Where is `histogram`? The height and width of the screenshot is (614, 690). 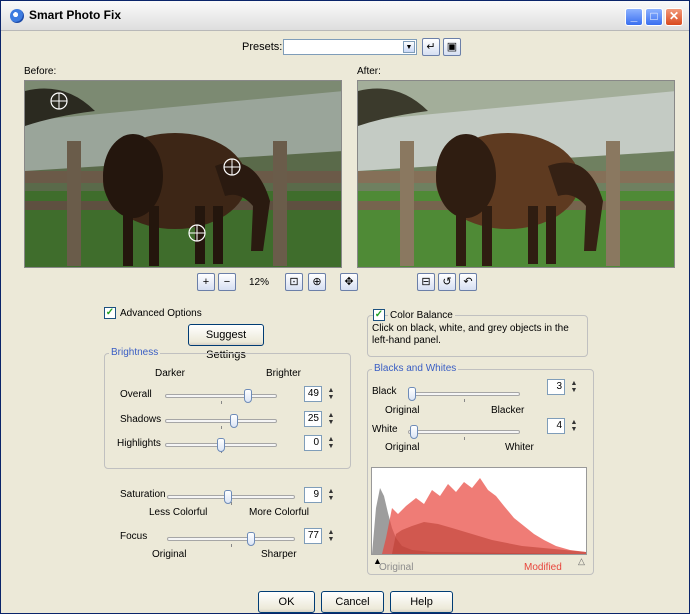 histogram is located at coordinates (479, 511).